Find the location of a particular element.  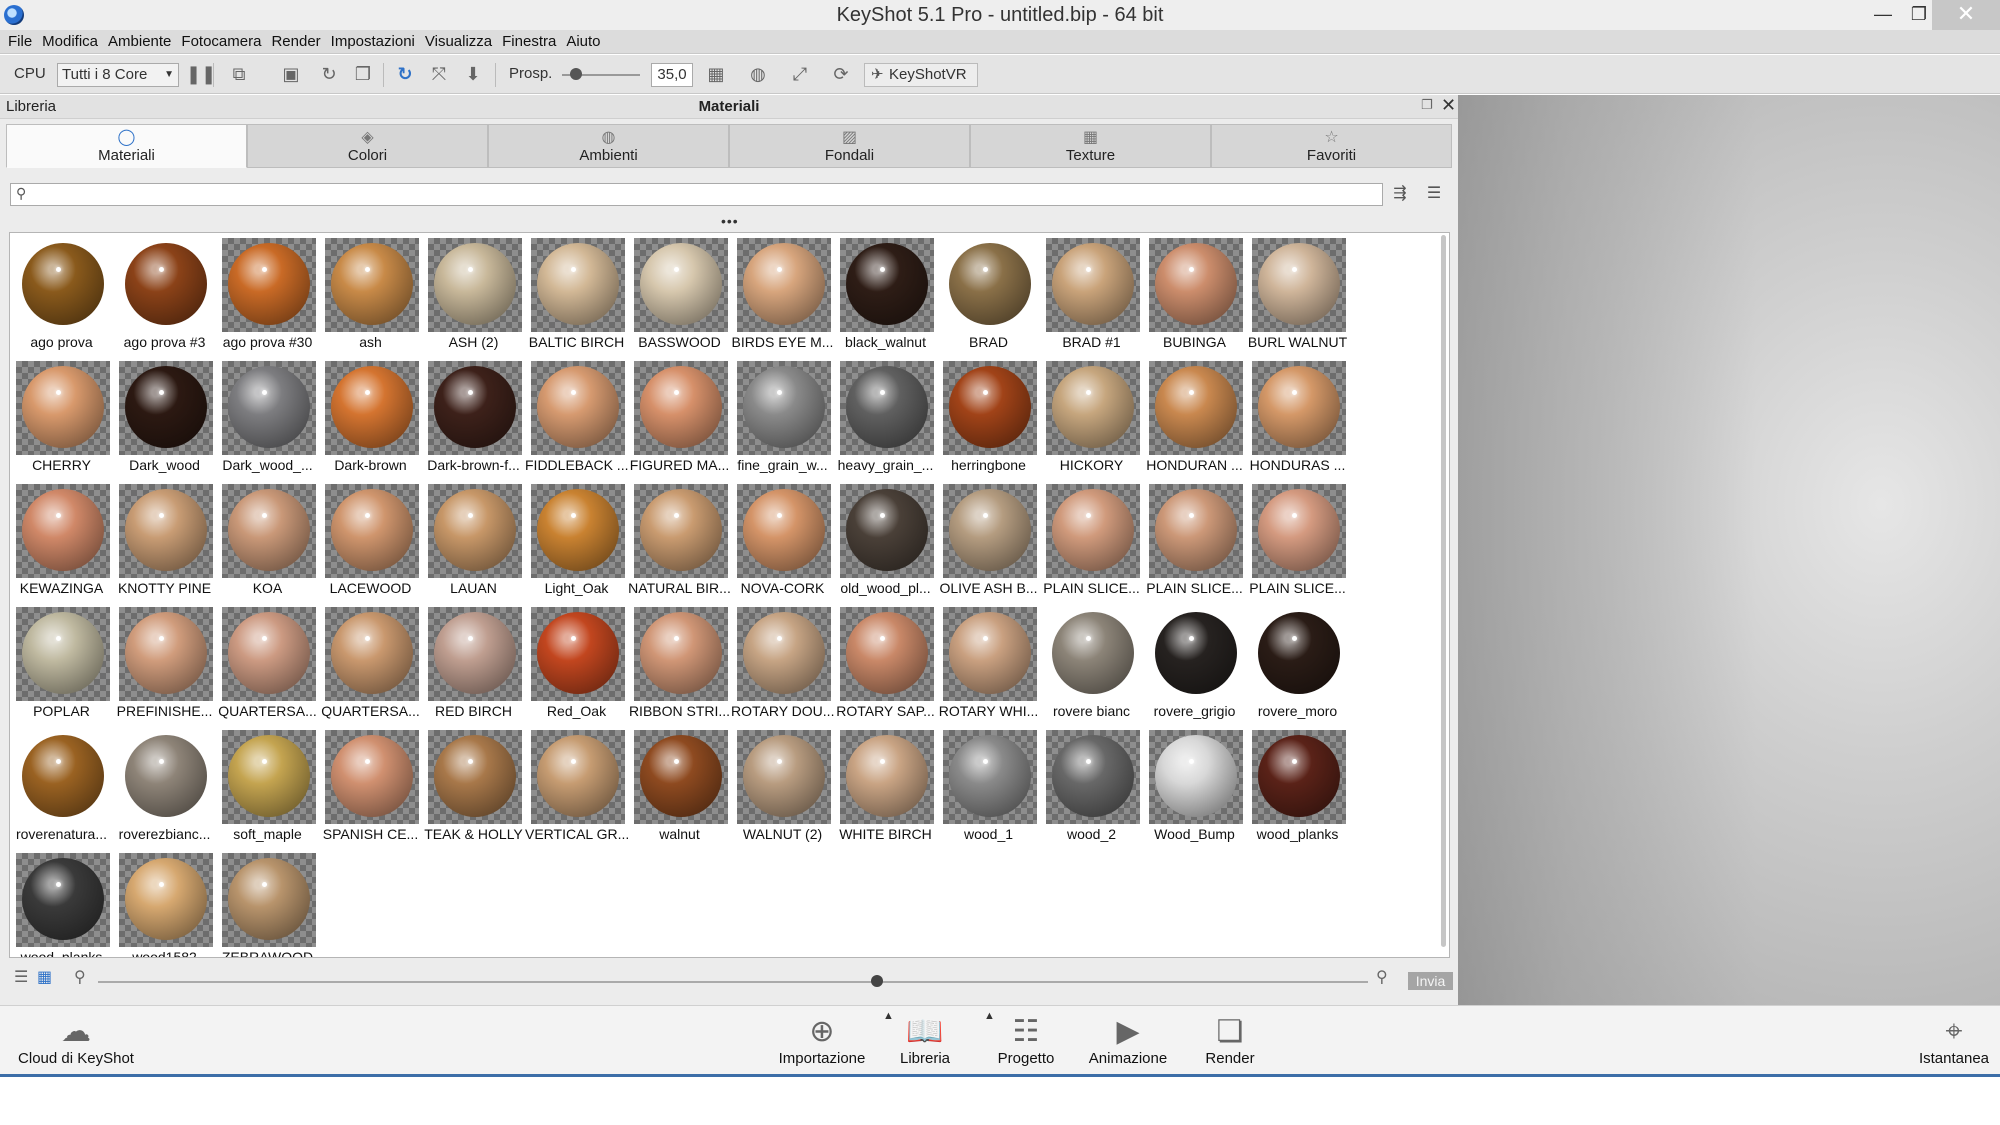

import-button: ⊕ Importazione is located at coordinates (822, 1040).